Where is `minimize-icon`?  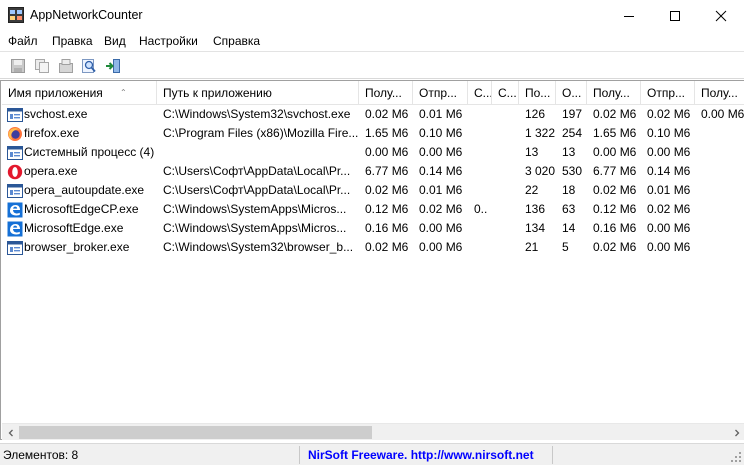 minimize-icon is located at coordinates (629, 16).